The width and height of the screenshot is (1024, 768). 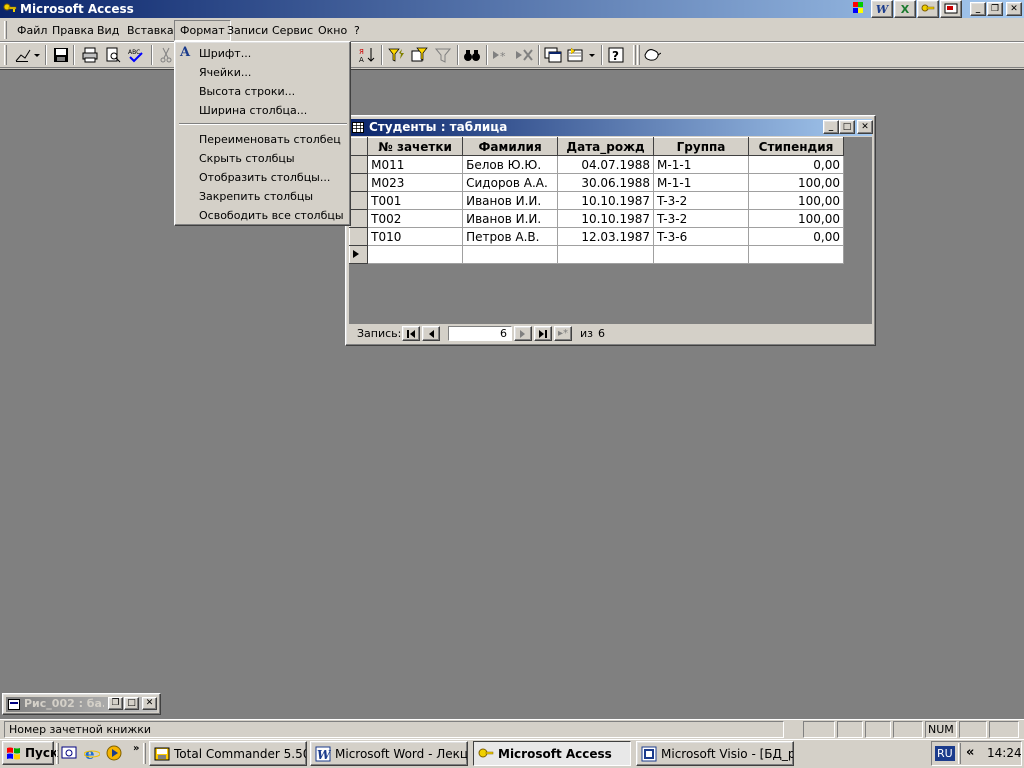 What do you see at coordinates (415, 218) in the screenshot?
I see `table-cell: T002` at bounding box center [415, 218].